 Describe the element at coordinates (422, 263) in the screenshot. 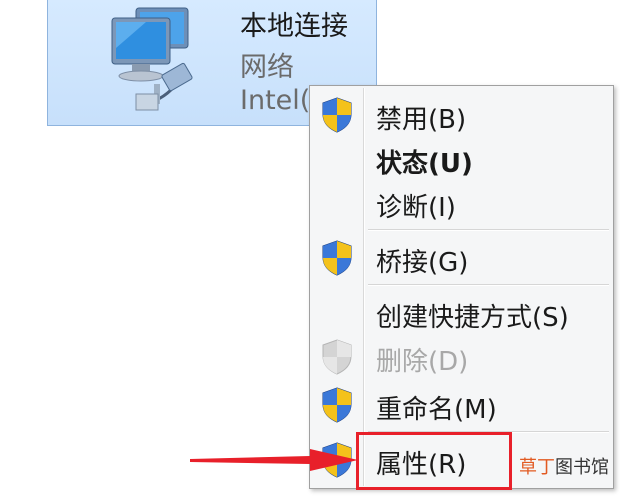

I see `menu-item-label: 桥接(G)` at that location.